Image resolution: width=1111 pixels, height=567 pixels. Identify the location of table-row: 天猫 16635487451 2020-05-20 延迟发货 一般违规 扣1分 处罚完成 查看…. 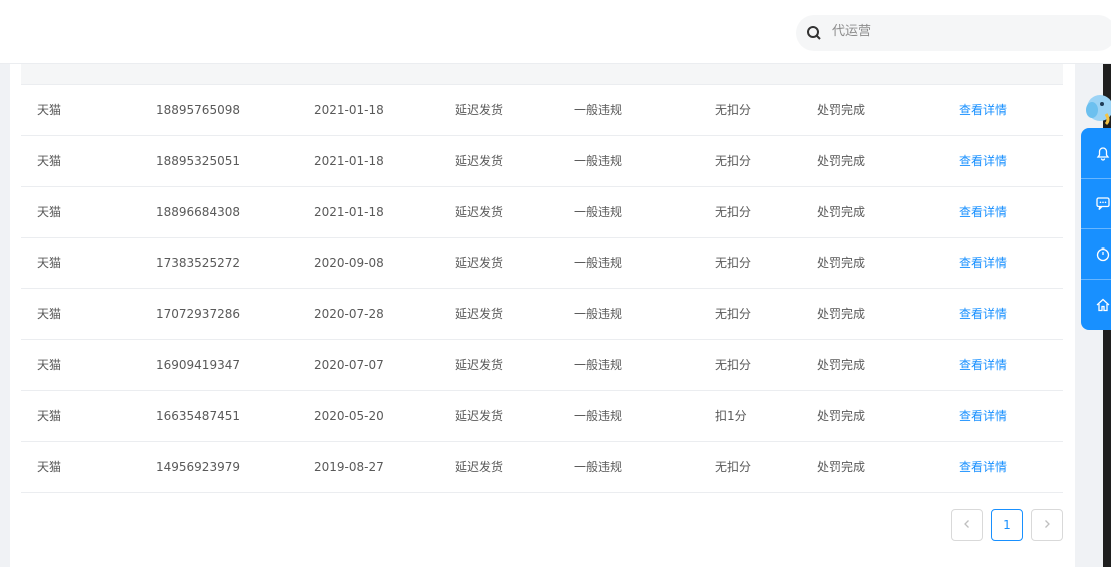
(542, 416).